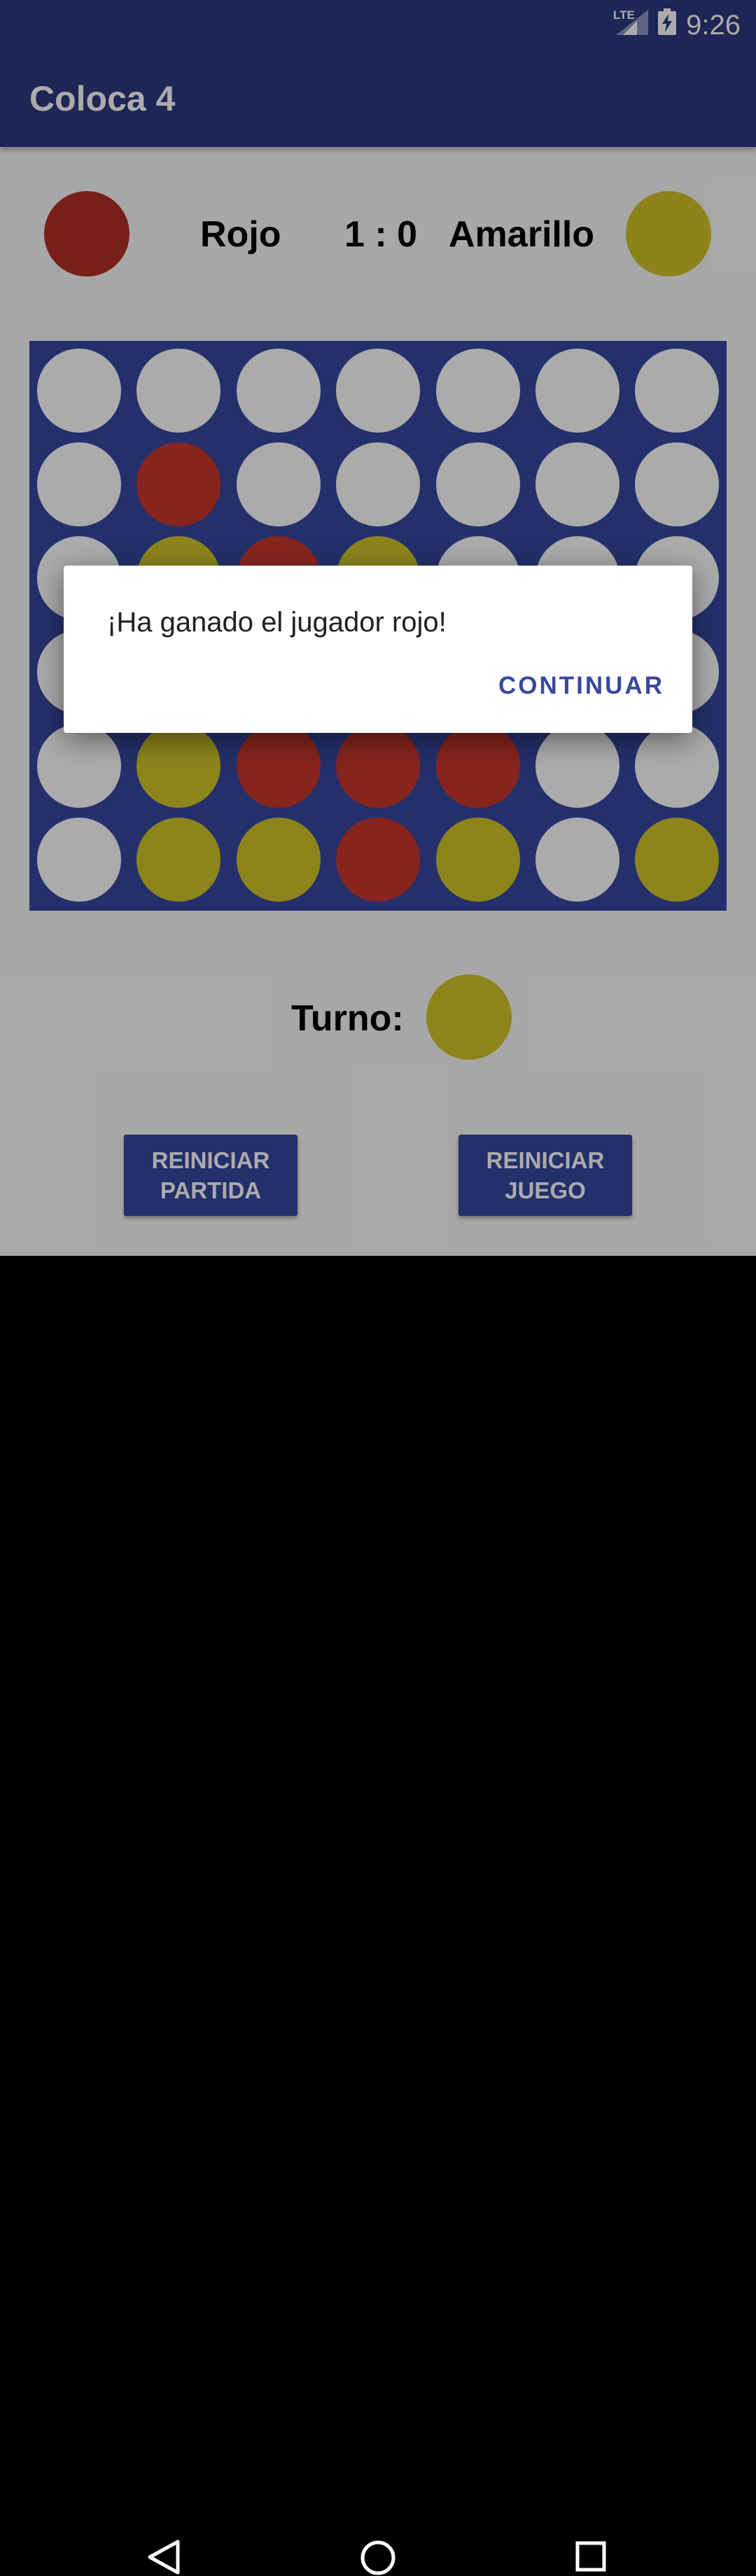 The height and width of the screenshot is (2576, 756). Describe the element at coordinates (164, 2557) in the screenshot. I see `back-icon` at that location.